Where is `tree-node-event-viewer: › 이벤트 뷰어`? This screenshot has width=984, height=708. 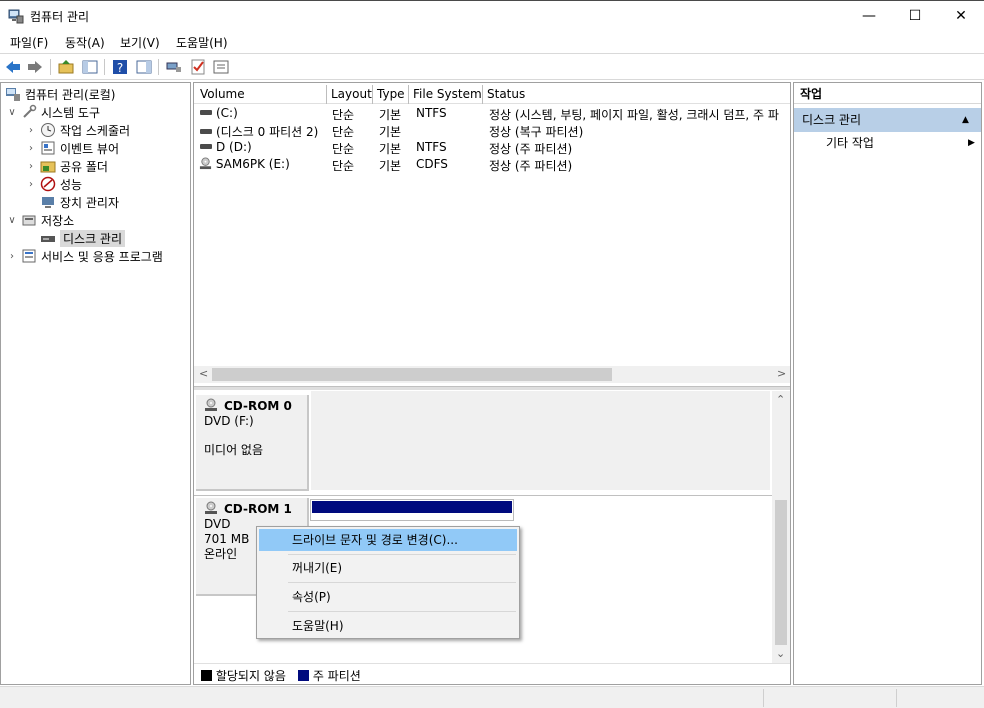
tree-node-event-viewer: › 이벤트 뷰어 is located at coordinates (72, 148).